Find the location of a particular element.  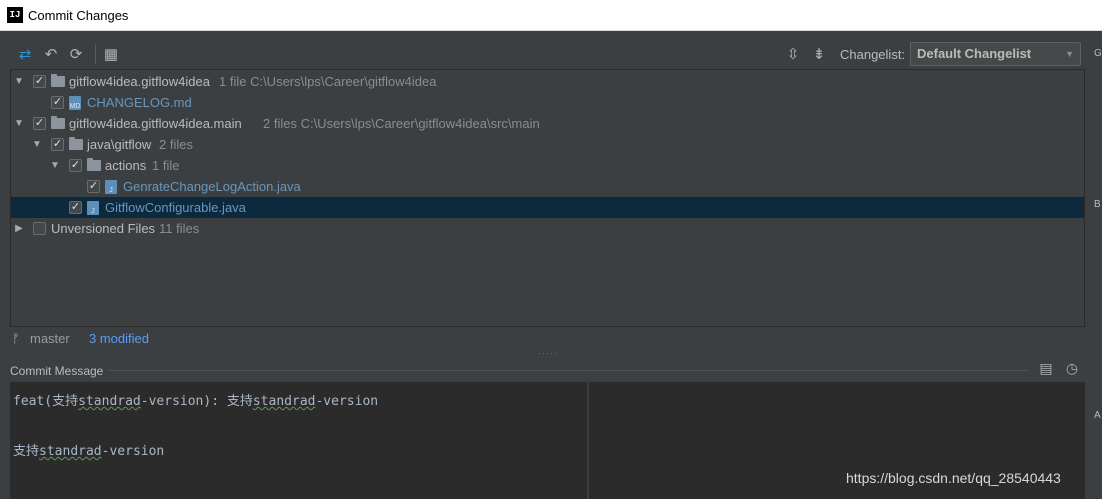

text-segment: -version): 支持 is located at coordinates (196, 401).